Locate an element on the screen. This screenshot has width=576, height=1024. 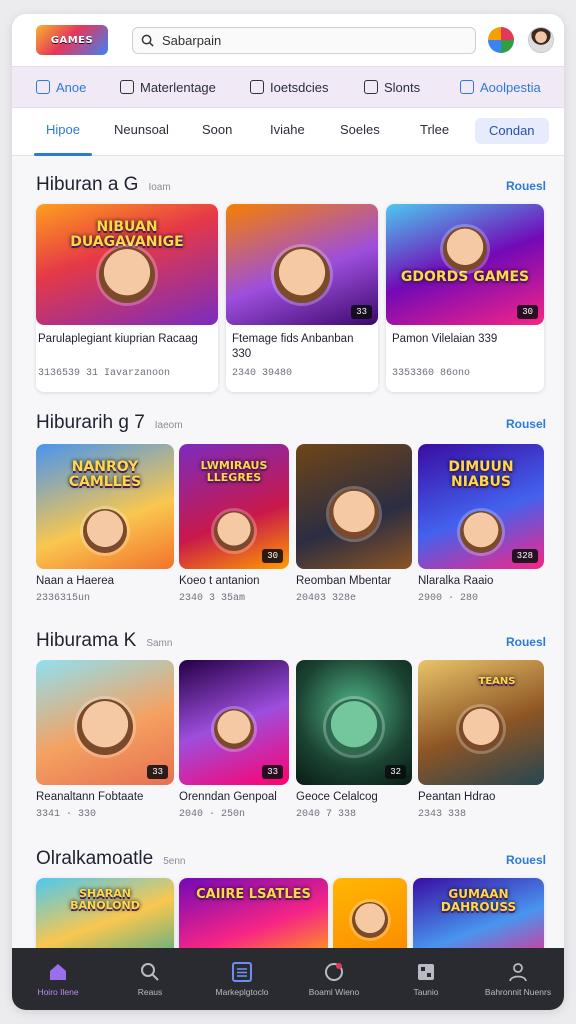
count-badge: 30 is located at coordinates (527, 312).